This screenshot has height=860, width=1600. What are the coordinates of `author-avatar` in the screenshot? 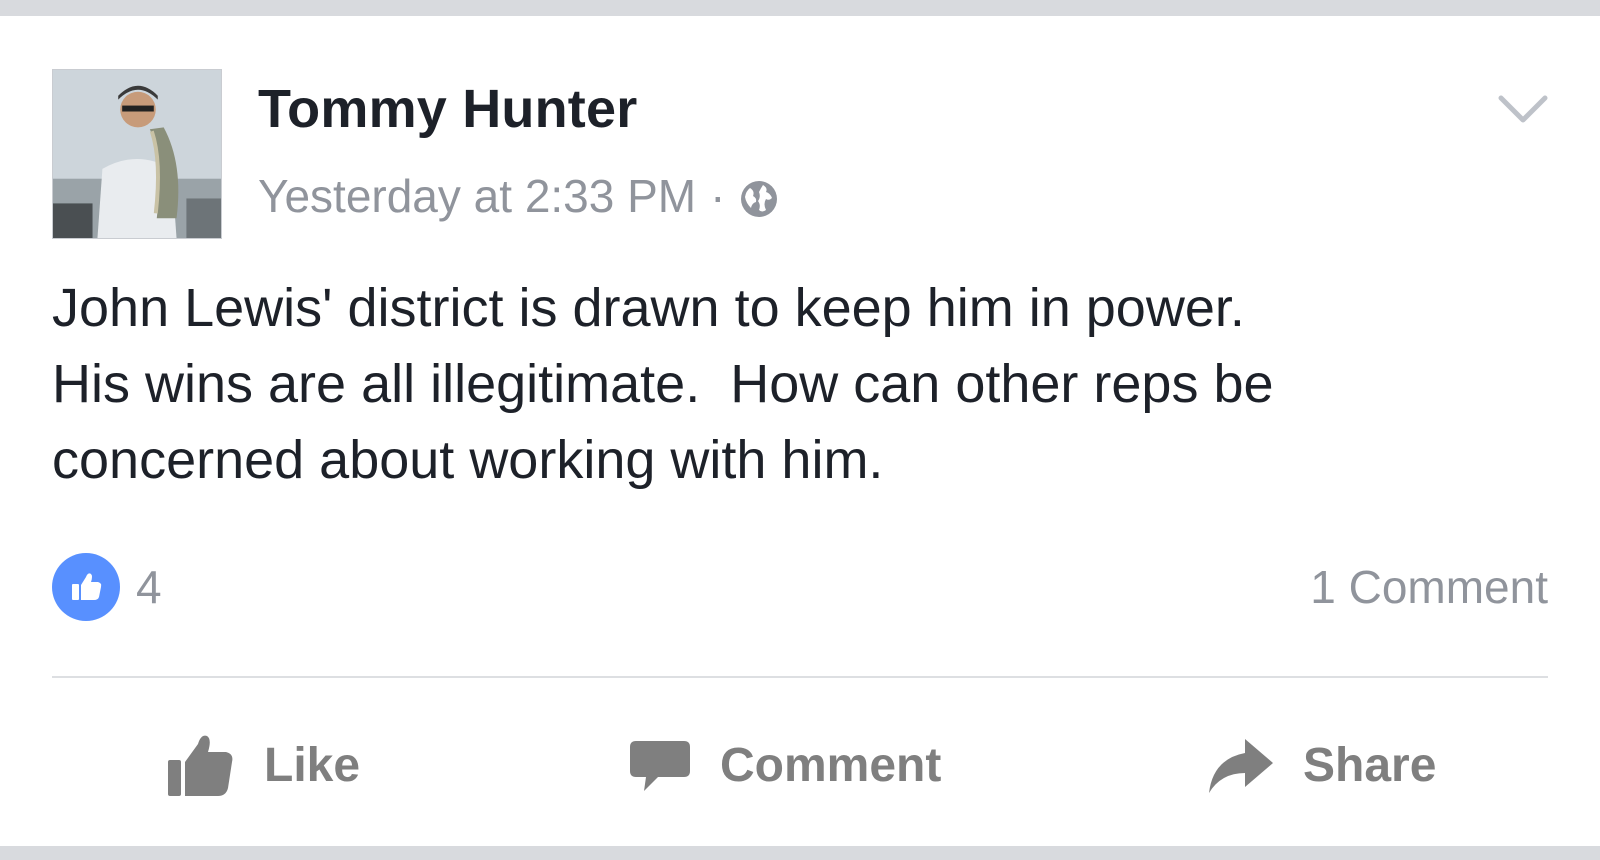 It's located at (137, 154).